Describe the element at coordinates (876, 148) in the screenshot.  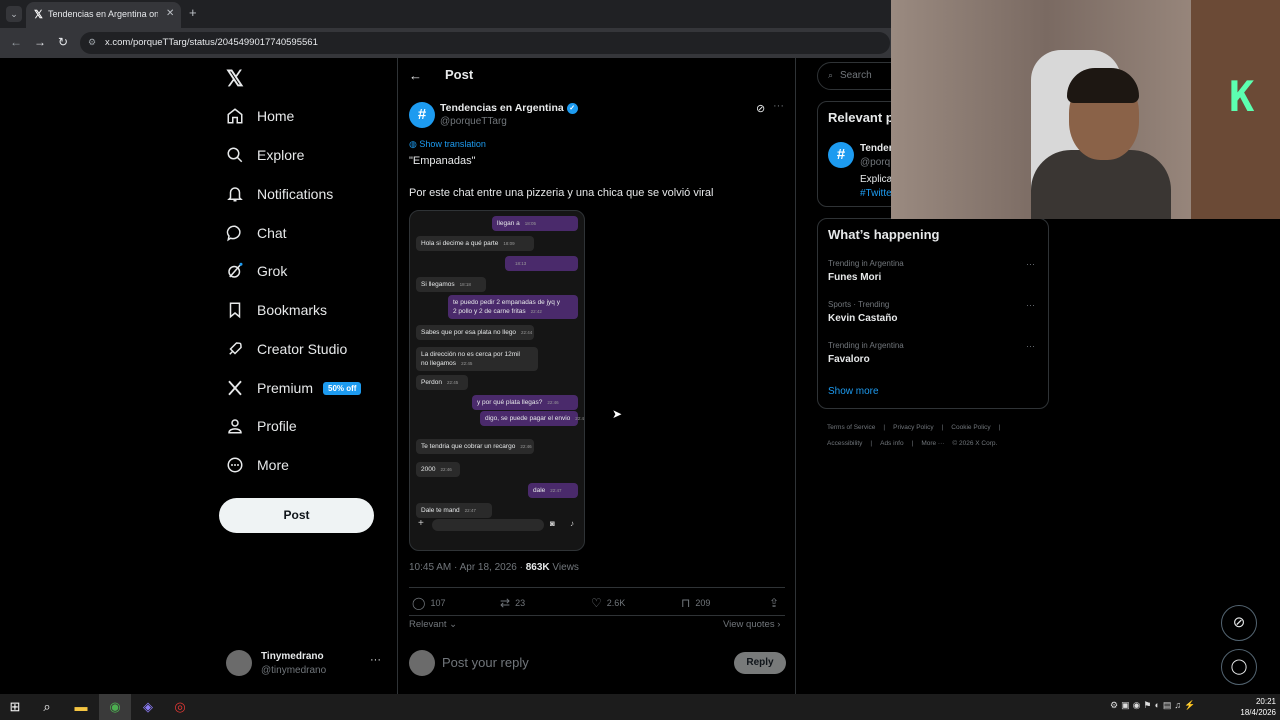
I see `relevant-user-name: Tender` at that location.